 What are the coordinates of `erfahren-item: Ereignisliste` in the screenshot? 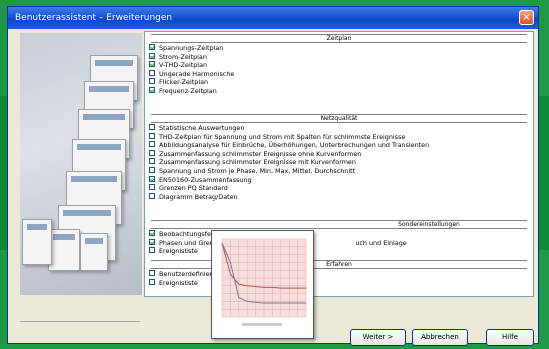 It's located at (173, 282).